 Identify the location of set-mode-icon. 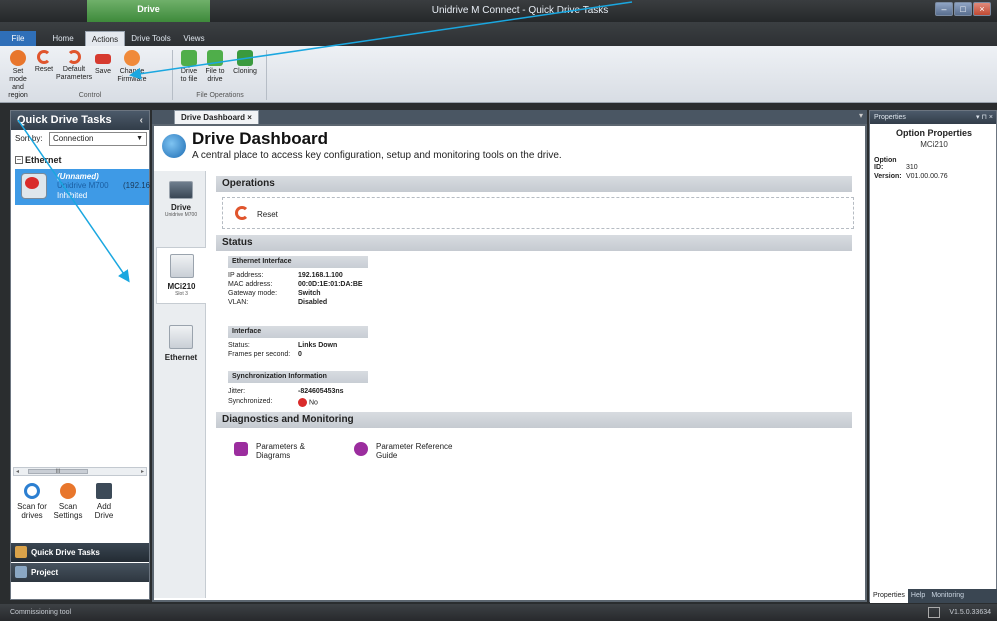
(18, 58).